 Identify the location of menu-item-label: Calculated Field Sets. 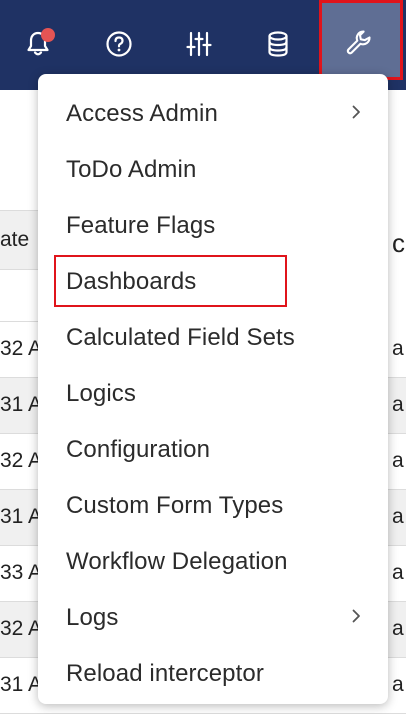
(180, 337).